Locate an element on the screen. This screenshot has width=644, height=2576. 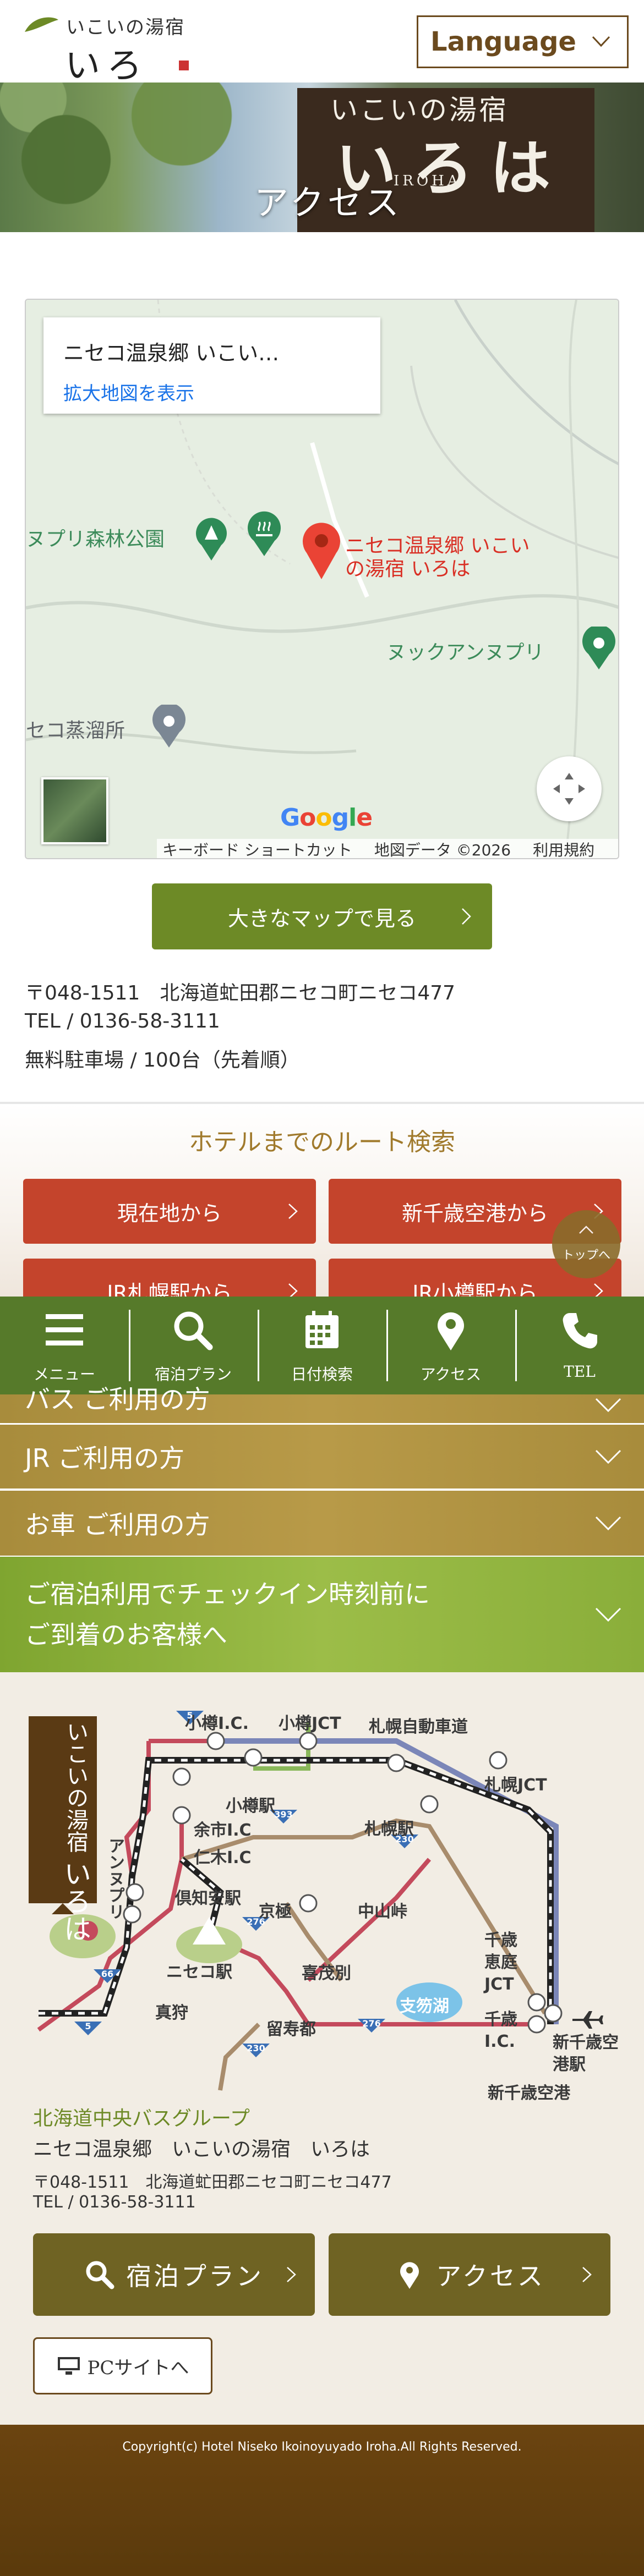
access-cta-button: アクセス is located at coordinates (470, 2274).